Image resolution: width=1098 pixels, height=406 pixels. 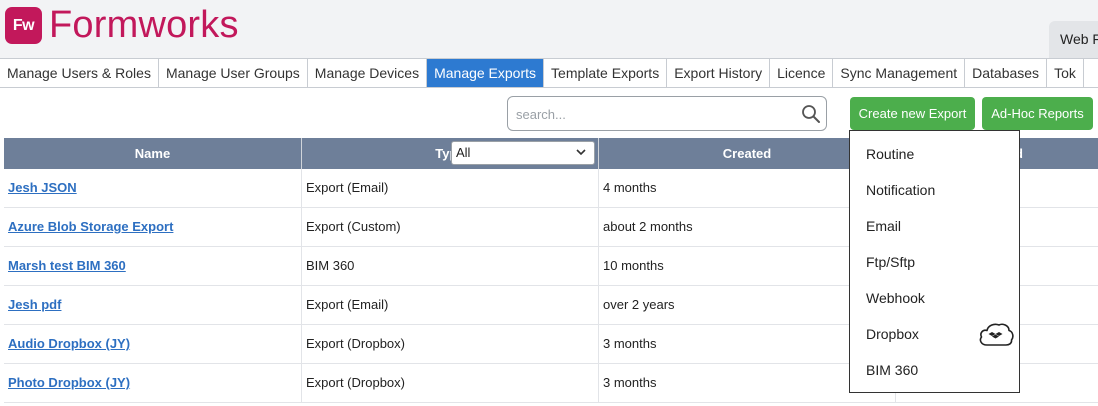 What do you see at coordinates (719, 73) in the screenshot?
I see `tab-export-history: Export History` at bounding box center [719, 73].